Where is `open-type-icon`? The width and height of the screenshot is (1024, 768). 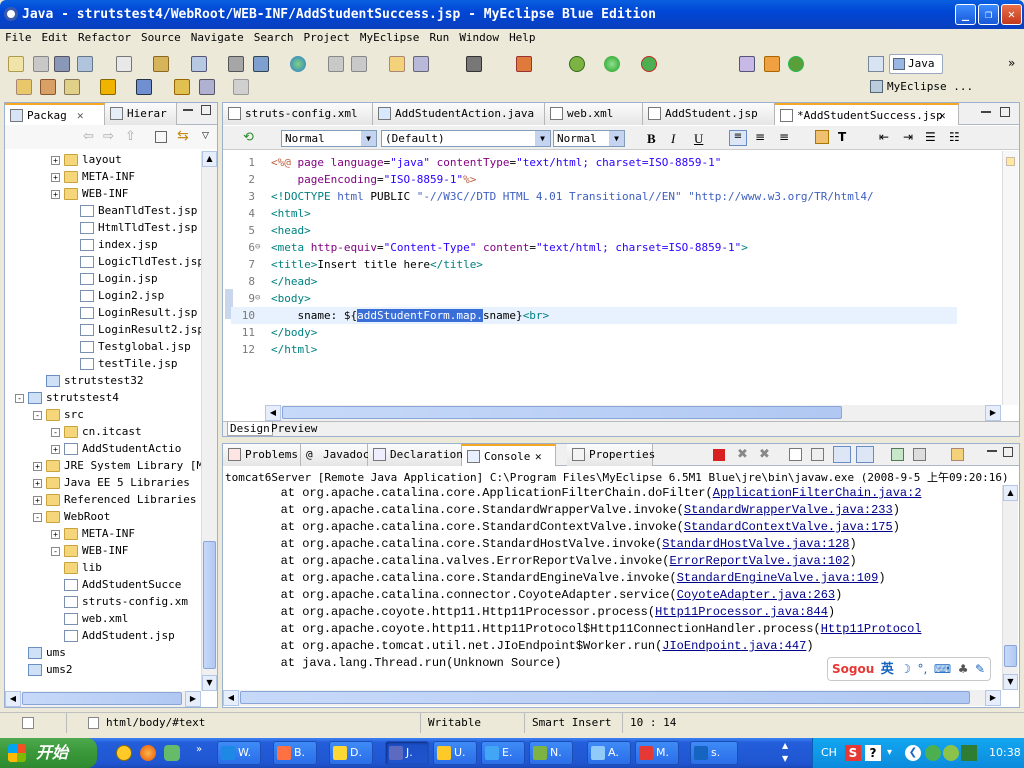 open-type-icon is located at coordinates (124, 64).